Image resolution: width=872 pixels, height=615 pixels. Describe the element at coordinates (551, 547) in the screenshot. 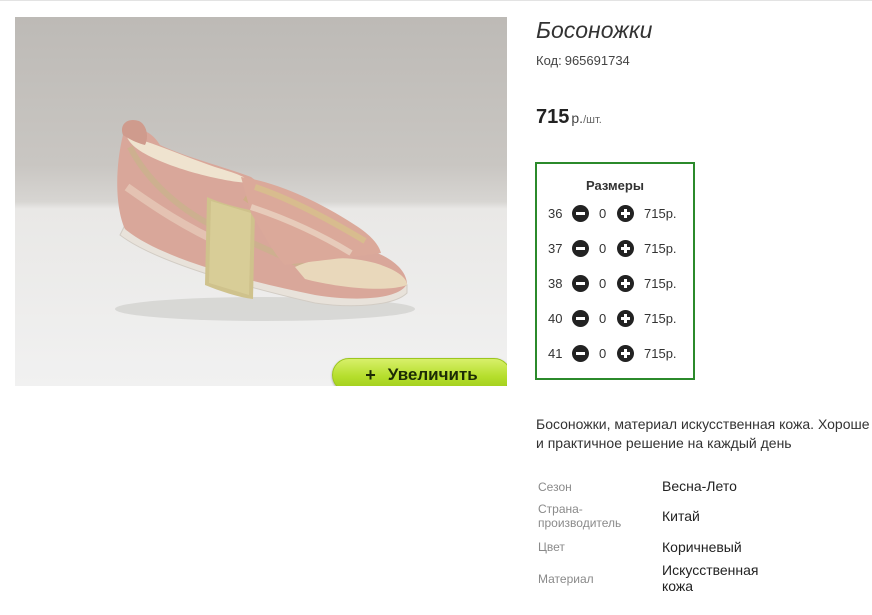

I see `spec-key: Цвет` at that location.